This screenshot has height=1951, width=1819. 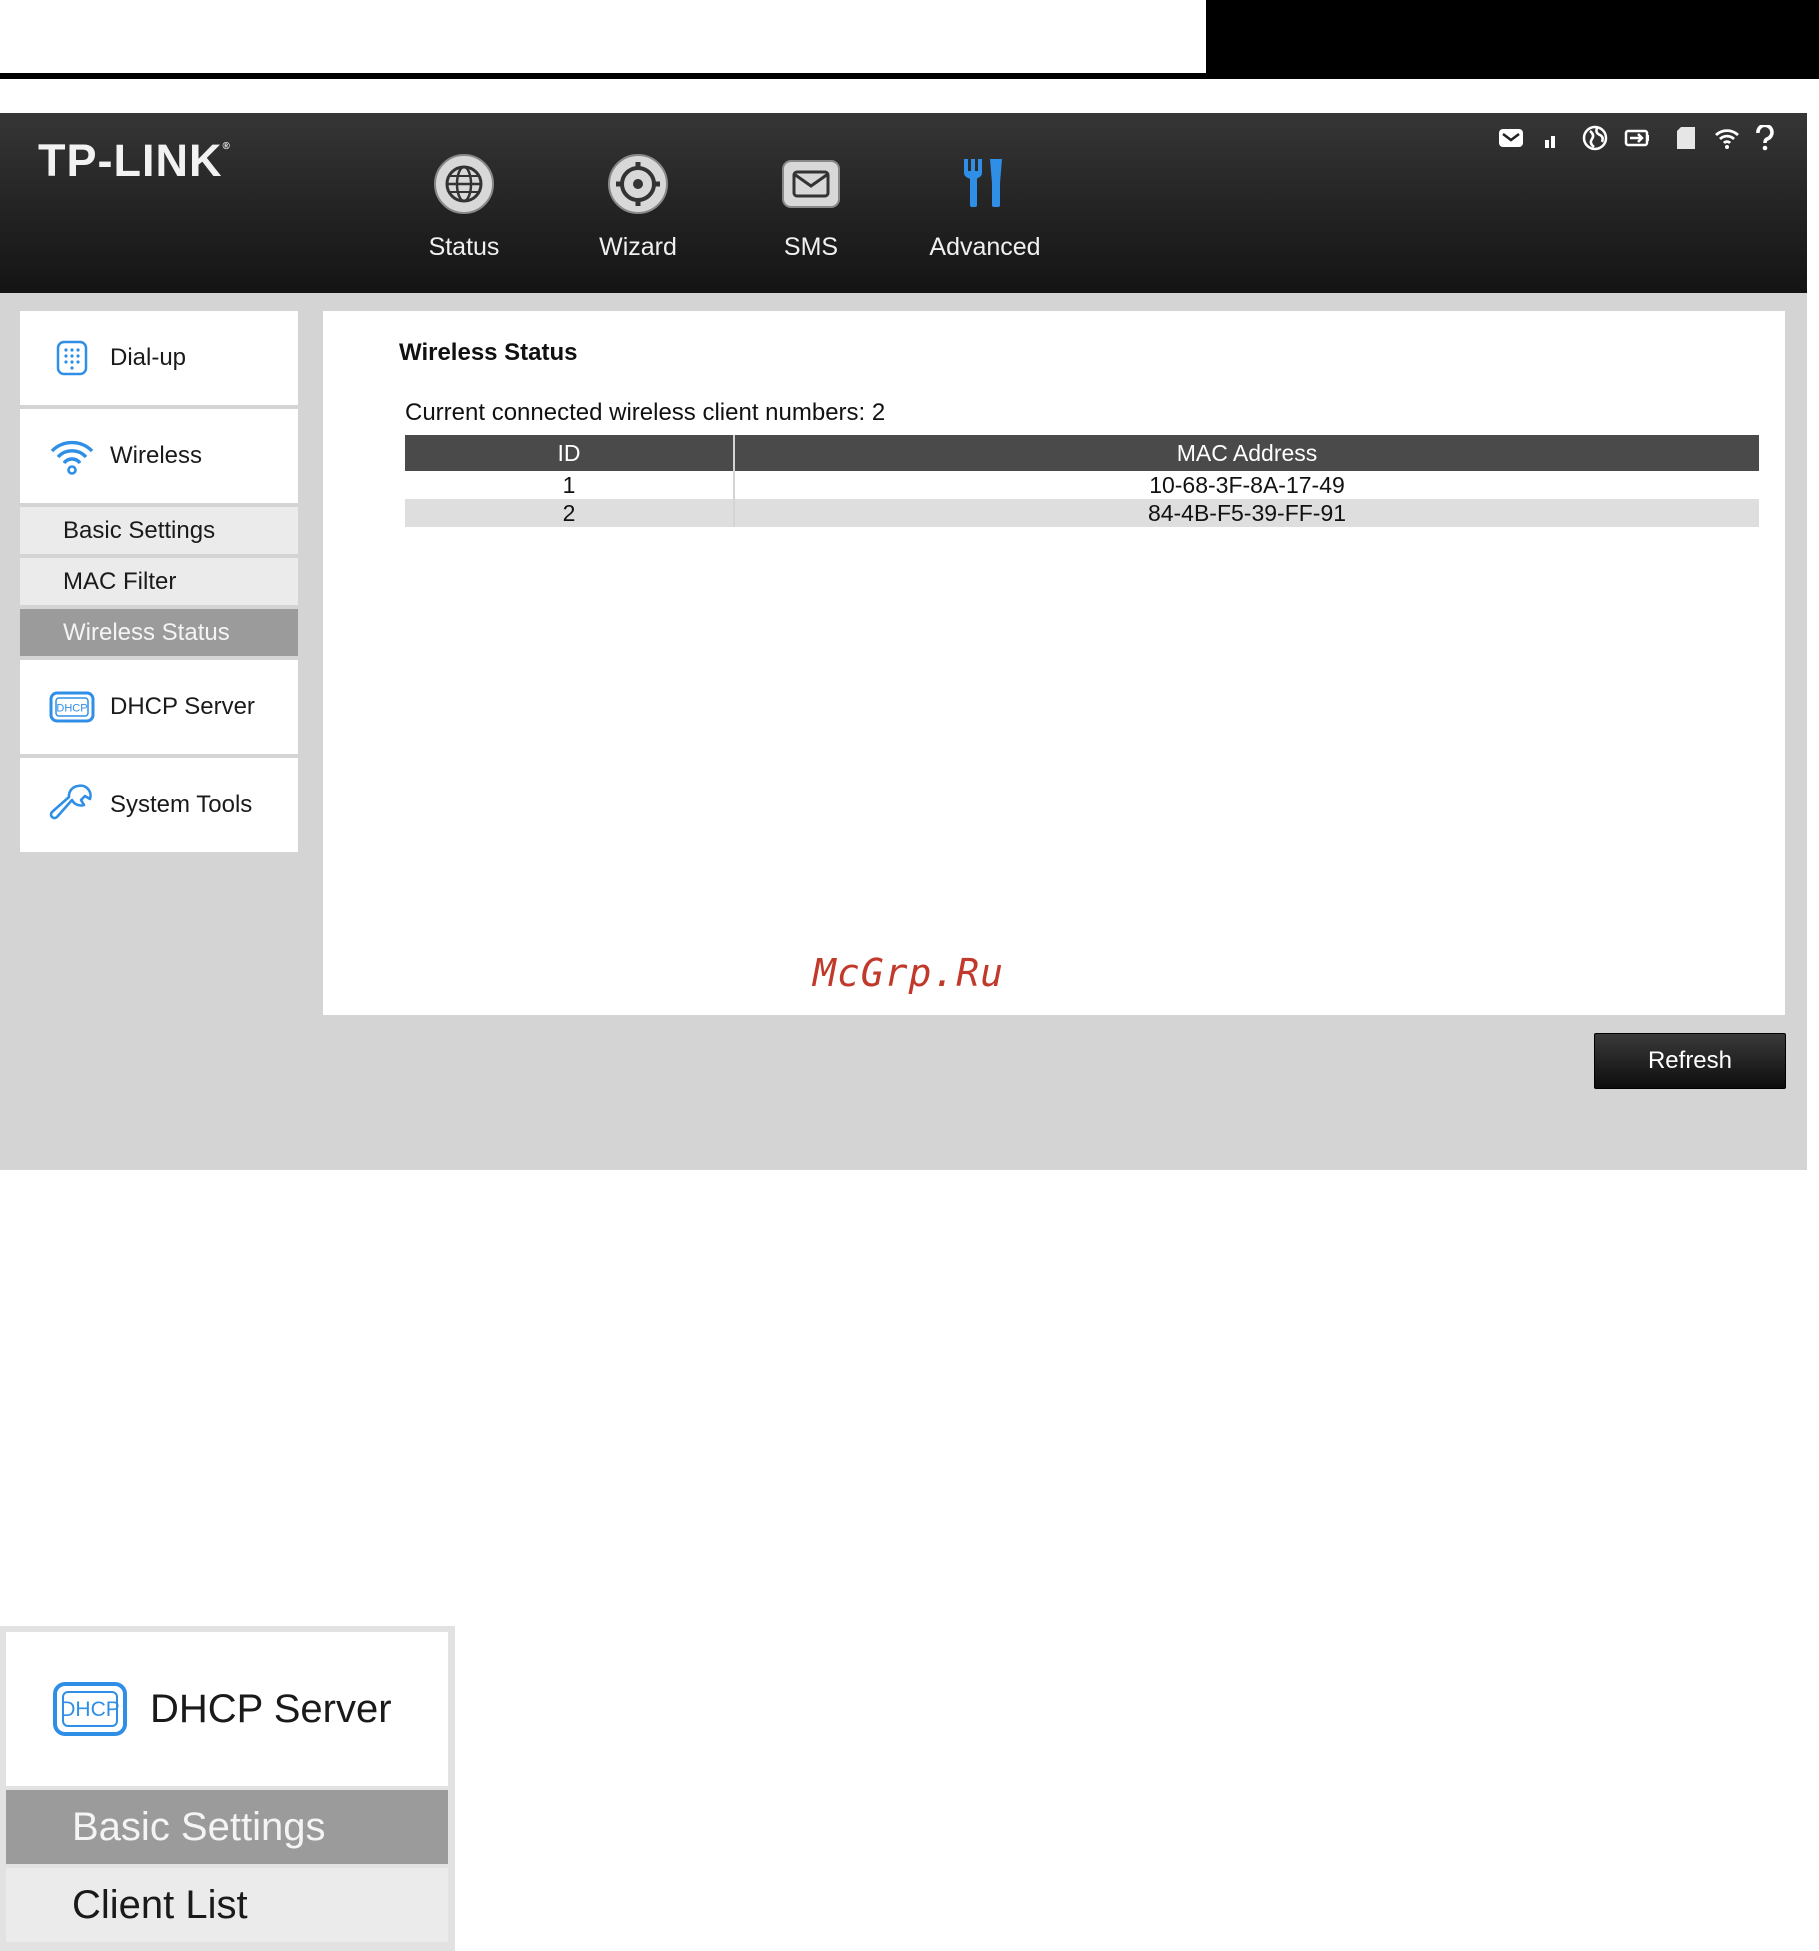 I want to click on wifi-icon, so click(x=72, y=457).